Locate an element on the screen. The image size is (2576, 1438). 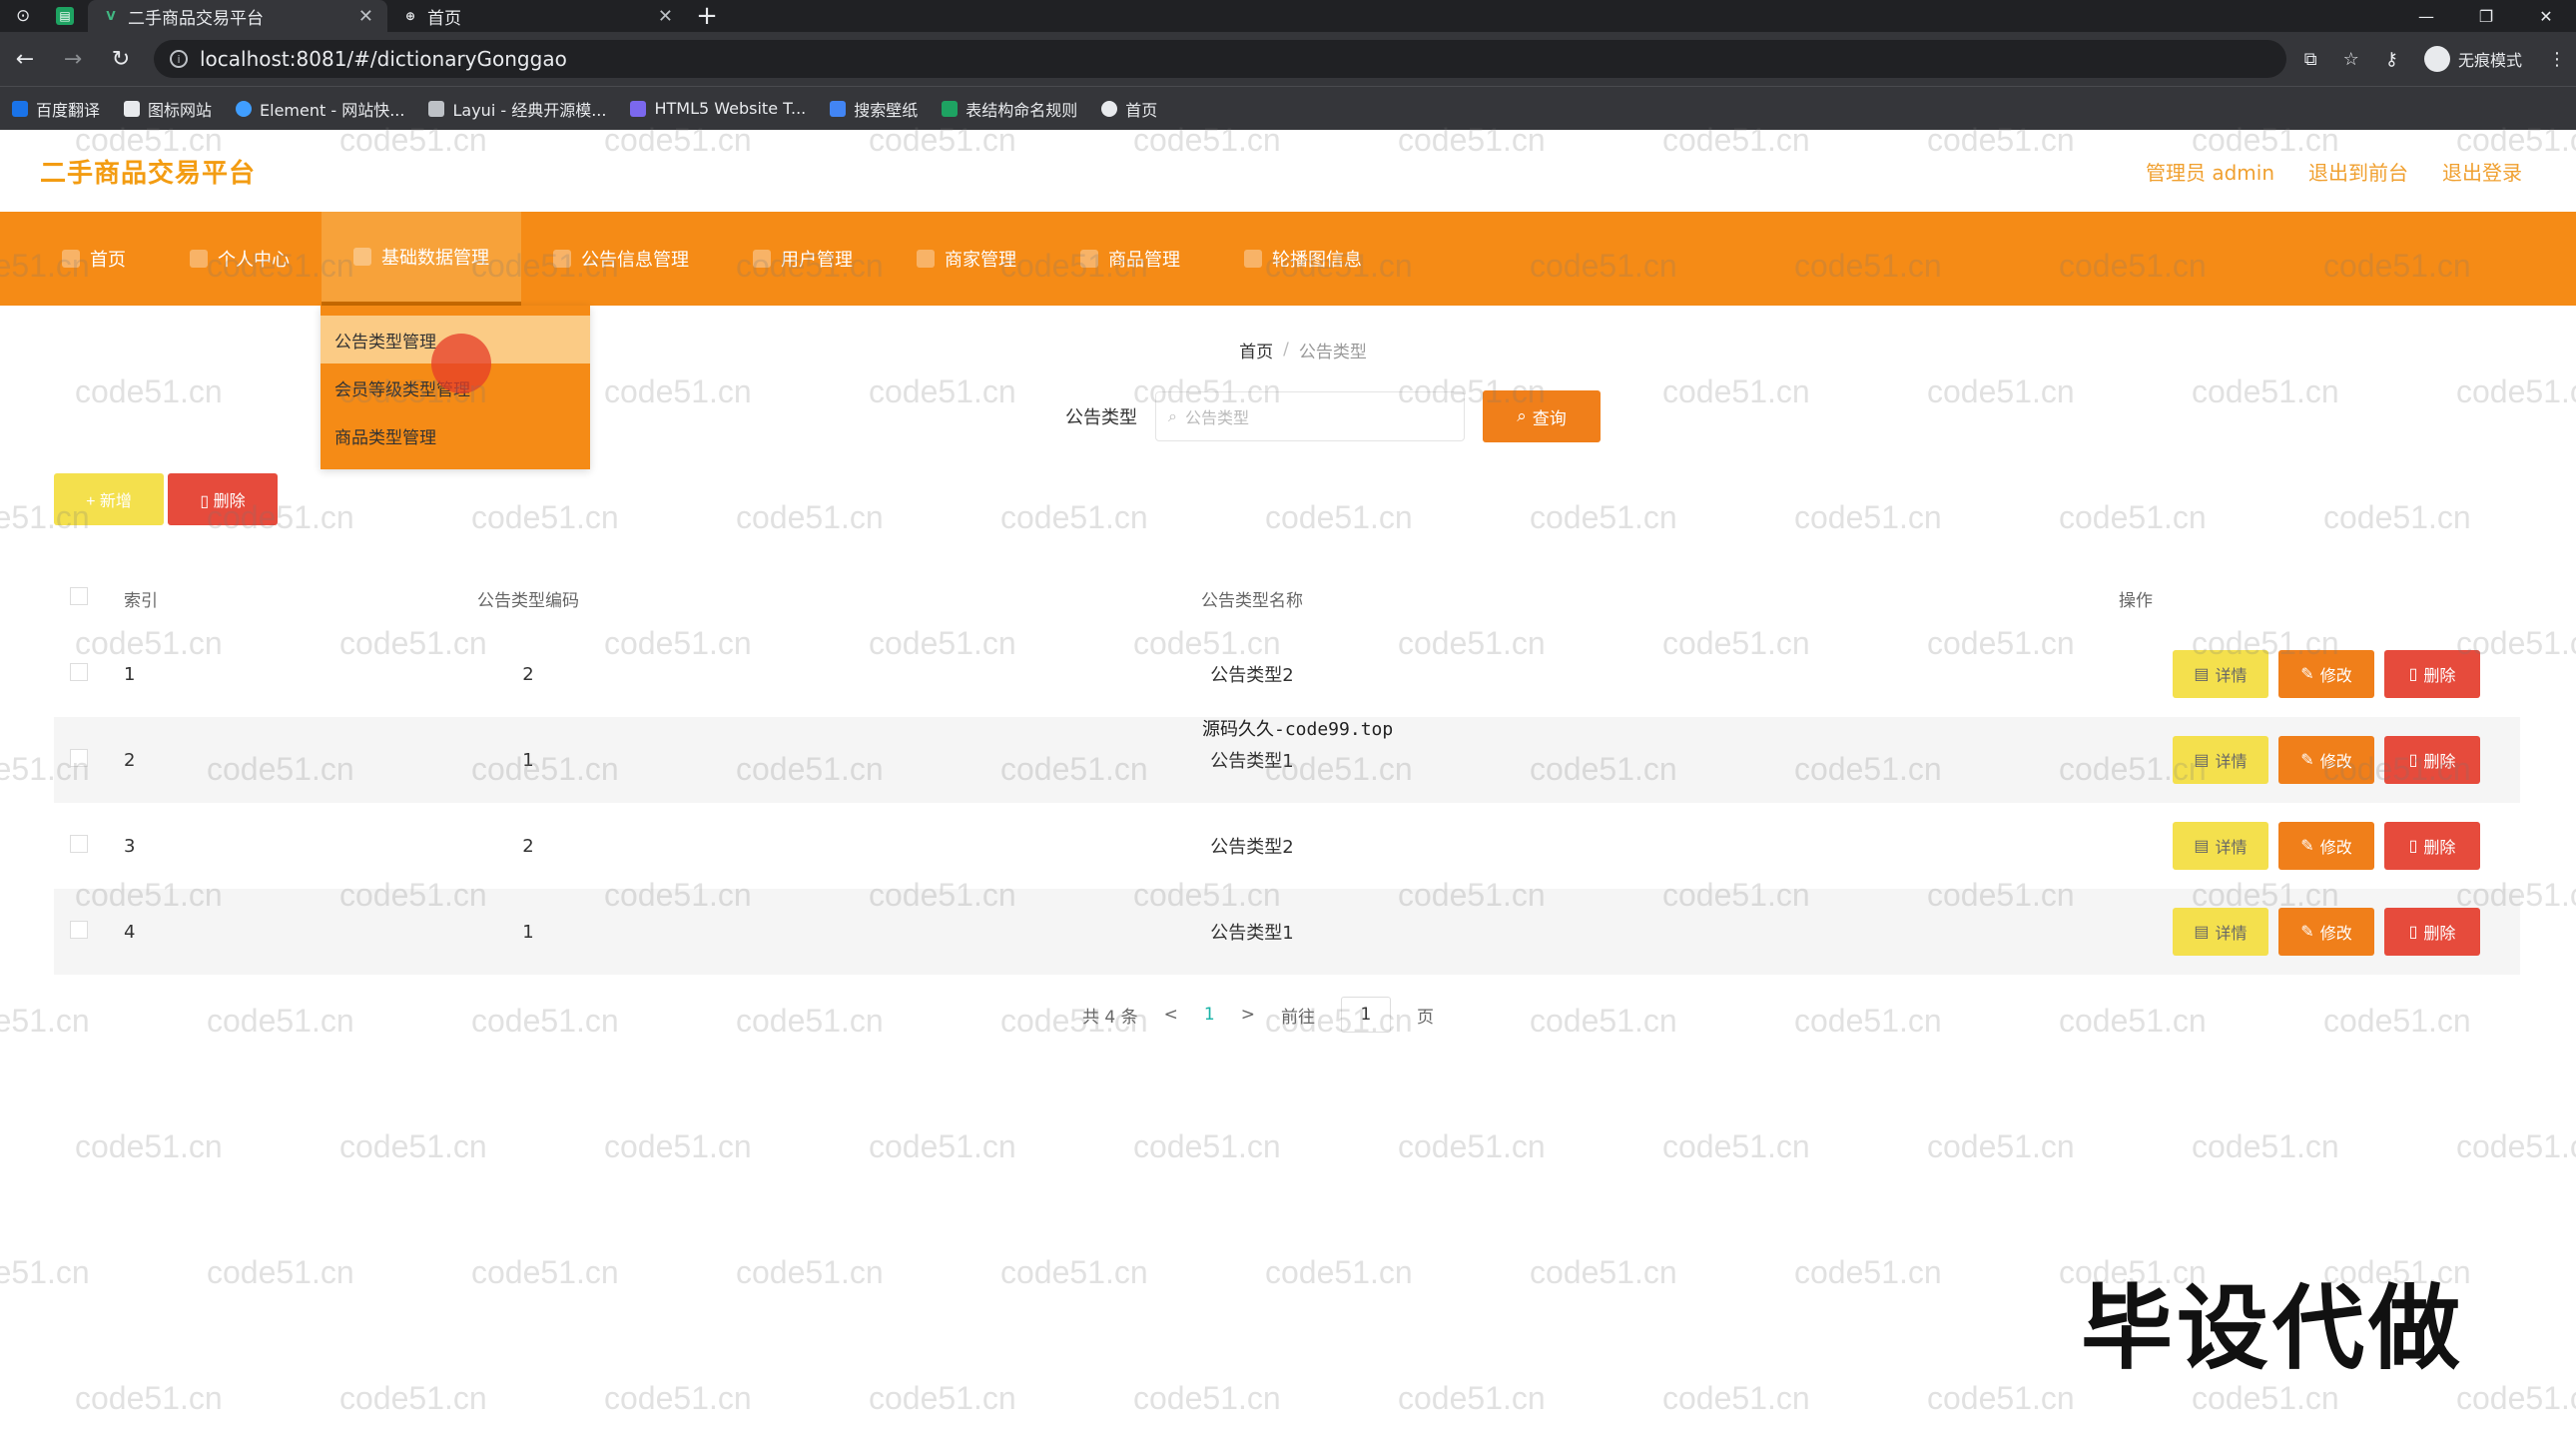
tab-active: V 二手商品交易平台 ✕ is located at coordinates (237, 16).